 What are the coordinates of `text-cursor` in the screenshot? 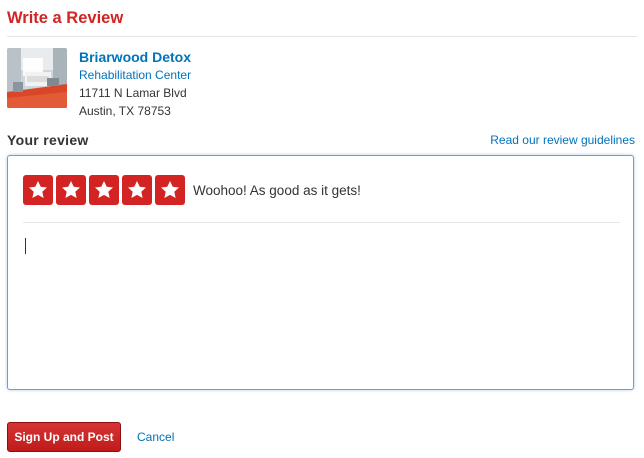 It's located at (25, 246).